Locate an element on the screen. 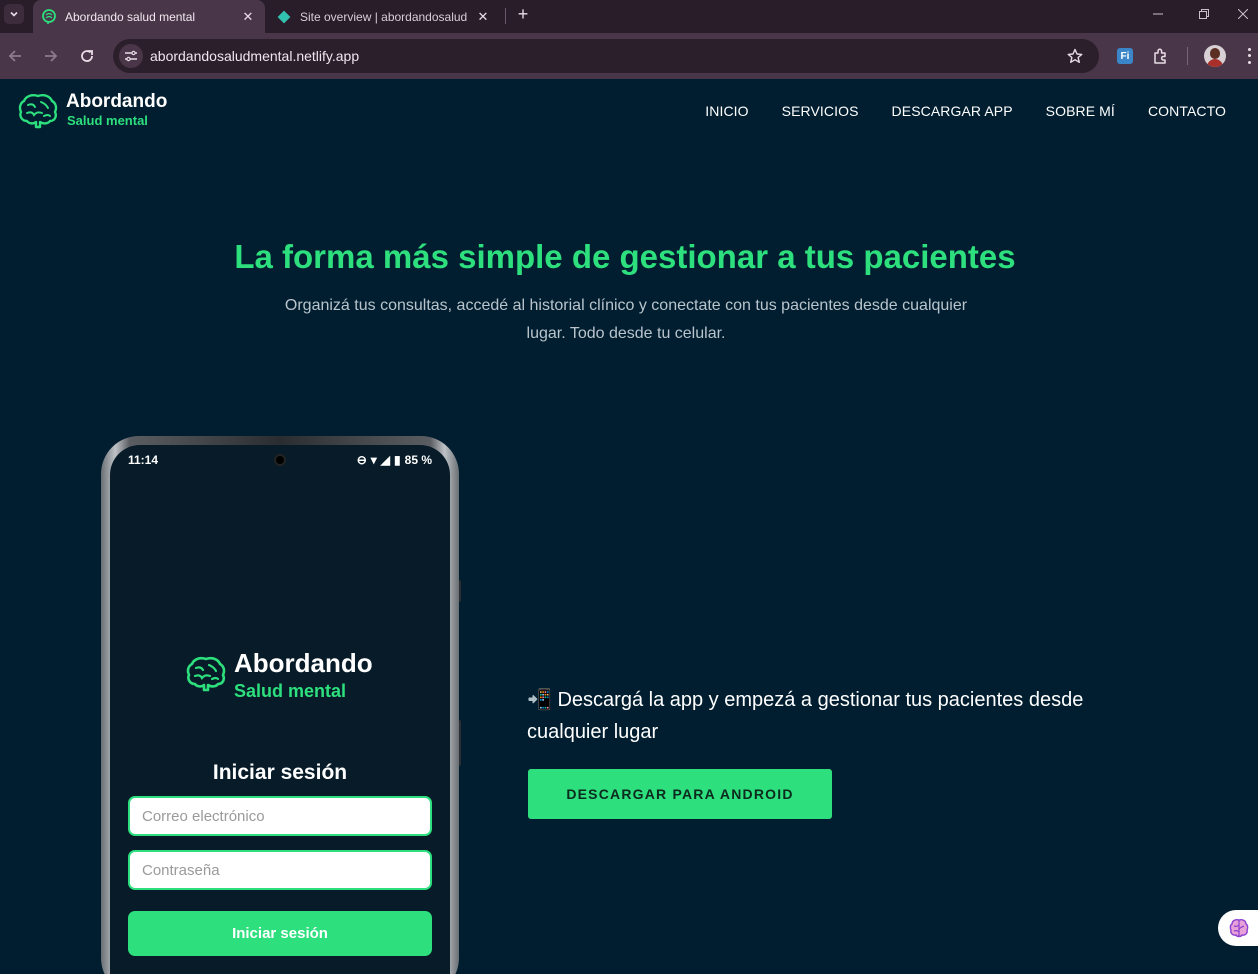  status-icons: ⊖ ▾ ◢ ▮ 85 % is located at coordinates (392, 460).